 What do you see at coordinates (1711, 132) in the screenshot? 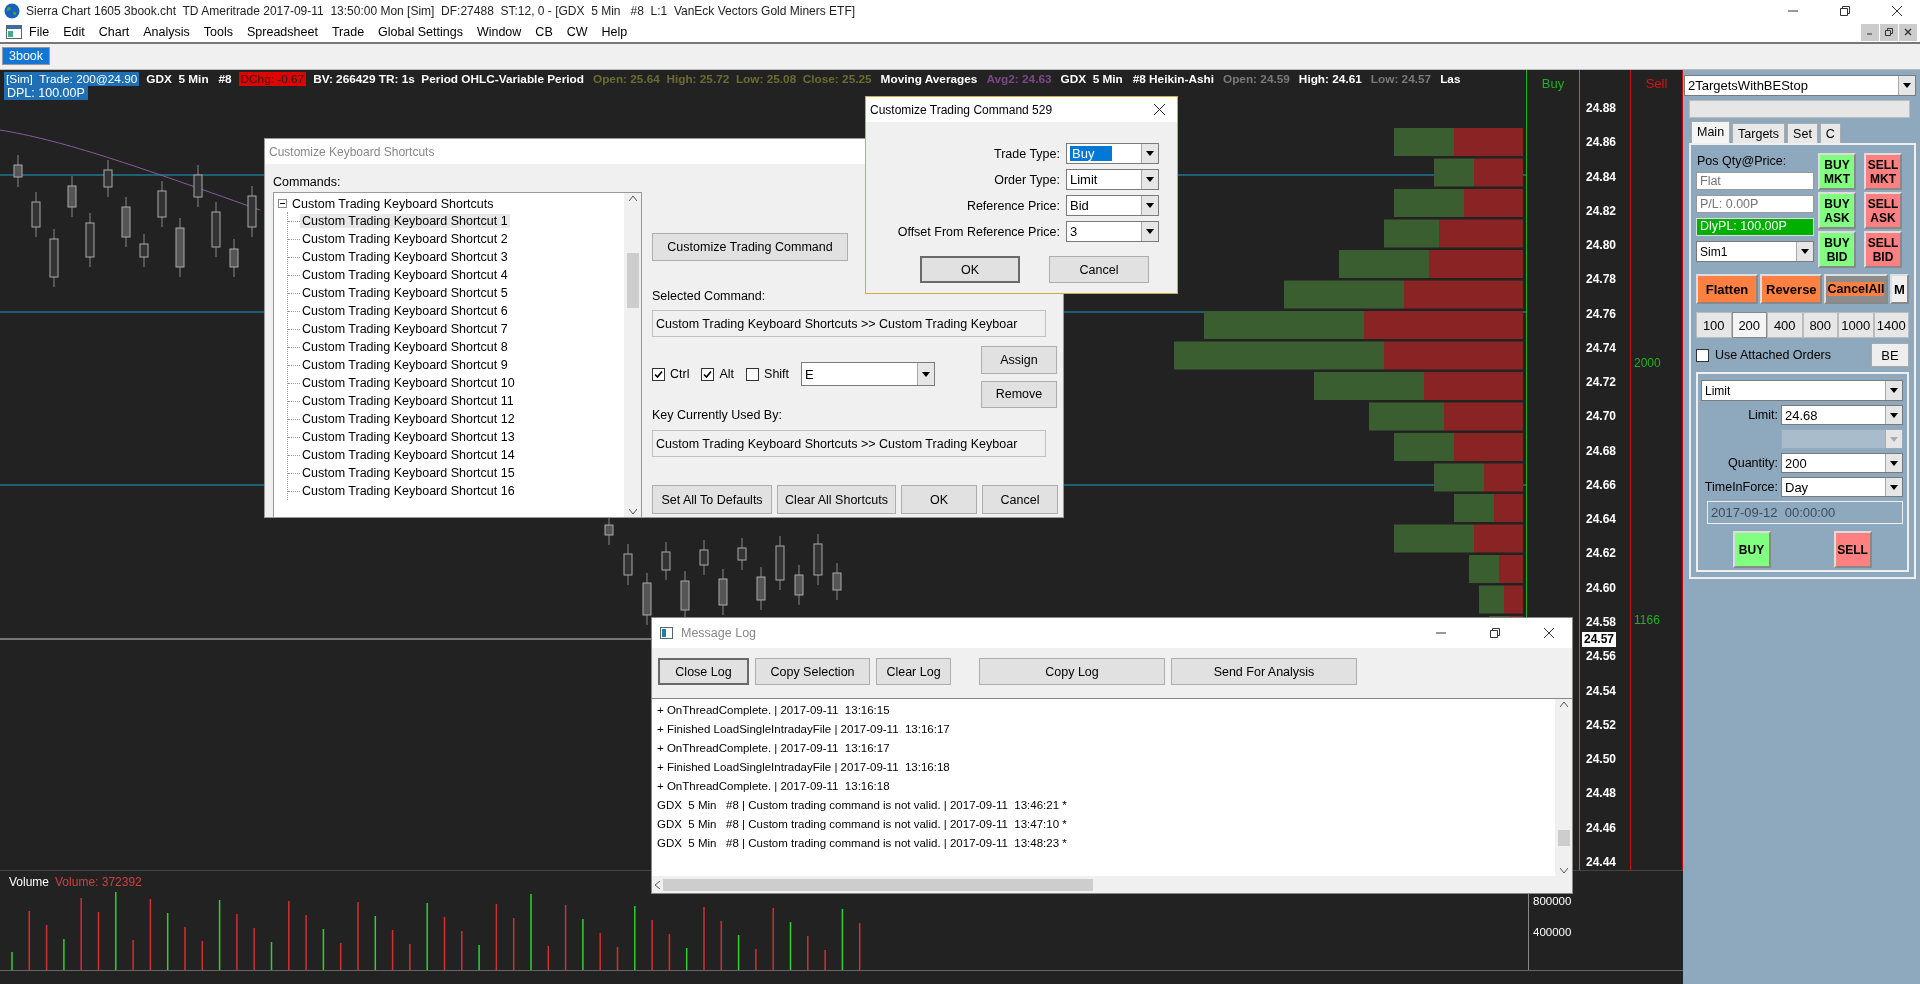
I see `panel-tab: Main` at bounding box center [1711, 132].